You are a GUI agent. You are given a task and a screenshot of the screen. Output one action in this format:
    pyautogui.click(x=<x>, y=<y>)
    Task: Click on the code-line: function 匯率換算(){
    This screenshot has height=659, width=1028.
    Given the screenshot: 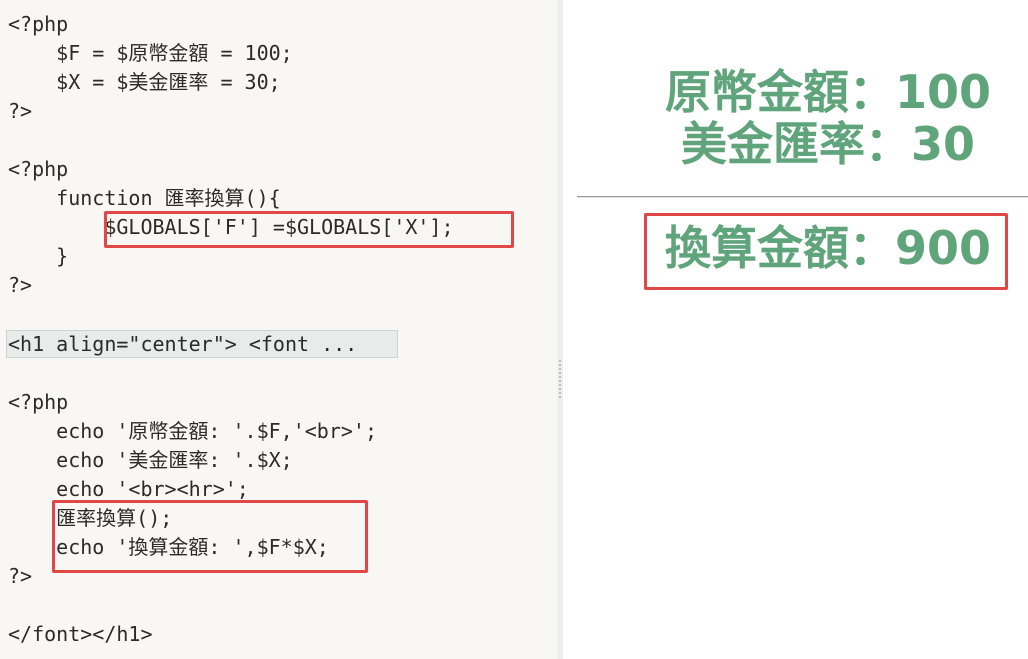 What is the action you would take?
    pyautogui.click(x=144, y=198)
    